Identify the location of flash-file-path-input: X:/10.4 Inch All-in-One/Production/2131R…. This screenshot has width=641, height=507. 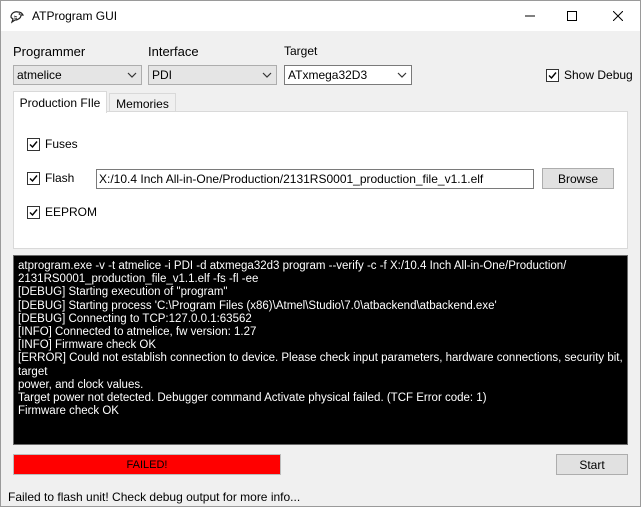
(315, 179).